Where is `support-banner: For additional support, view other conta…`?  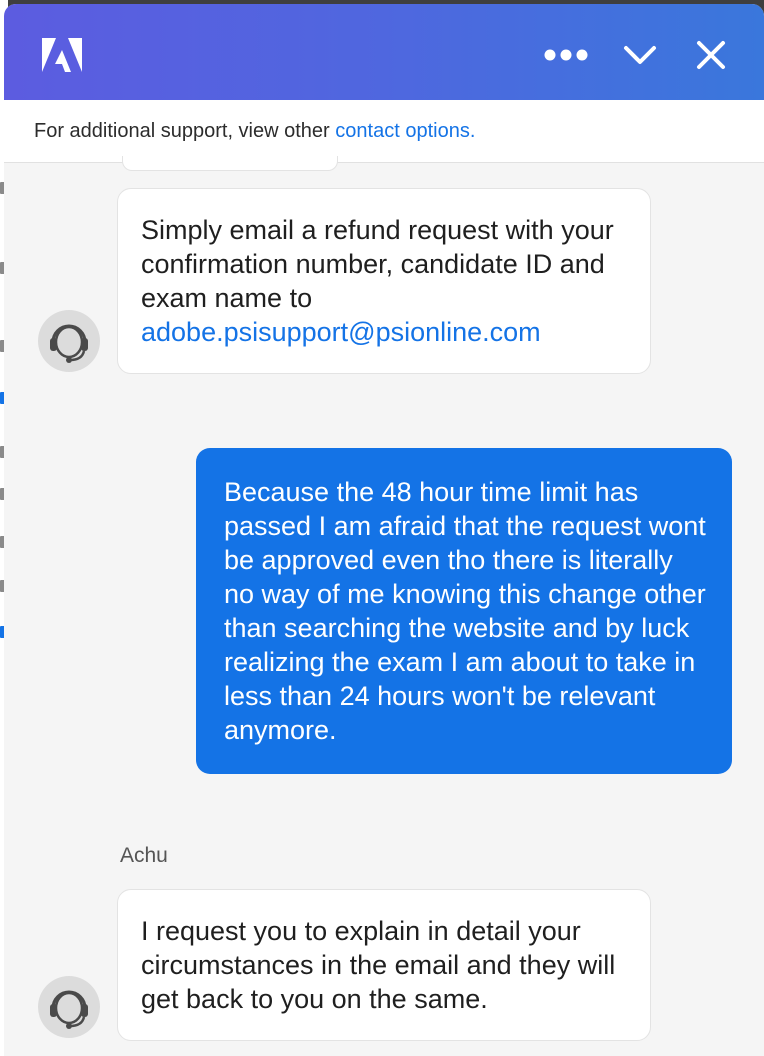
support-banner: For additional support, view other conta… is located at coordinates (384, 131).